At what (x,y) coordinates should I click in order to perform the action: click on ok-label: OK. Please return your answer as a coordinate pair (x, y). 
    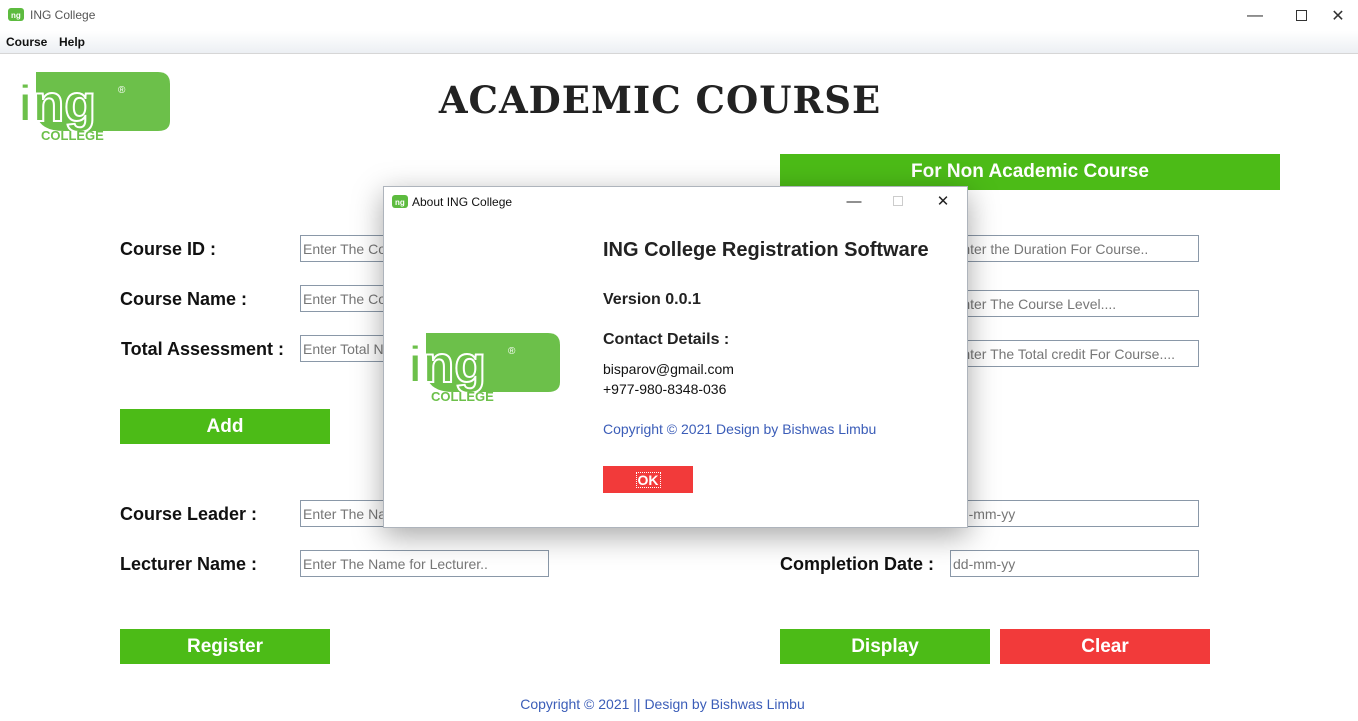
    Looking at the image, I should click on (648, 479).